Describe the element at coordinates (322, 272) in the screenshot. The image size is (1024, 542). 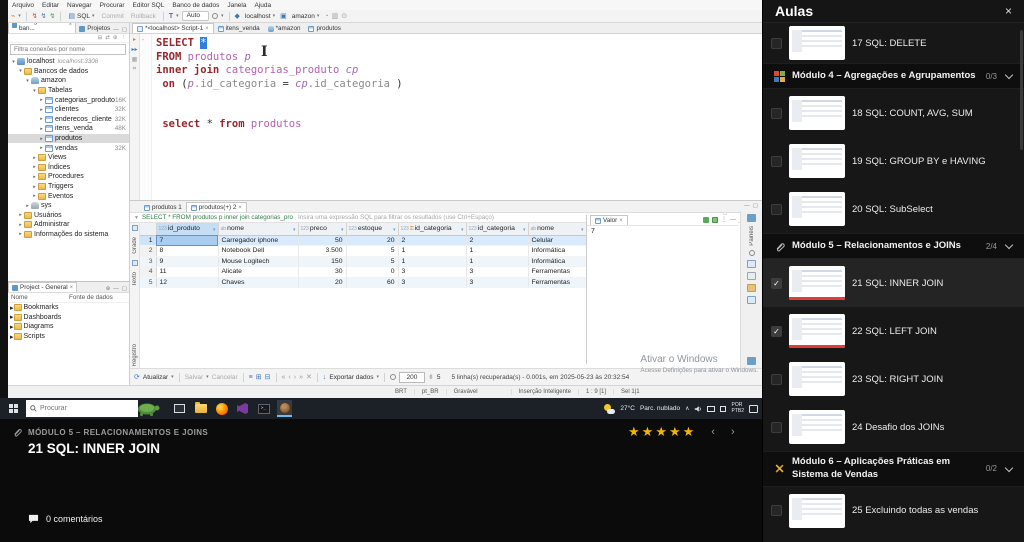
I see `grid-cell: 30` at that location.